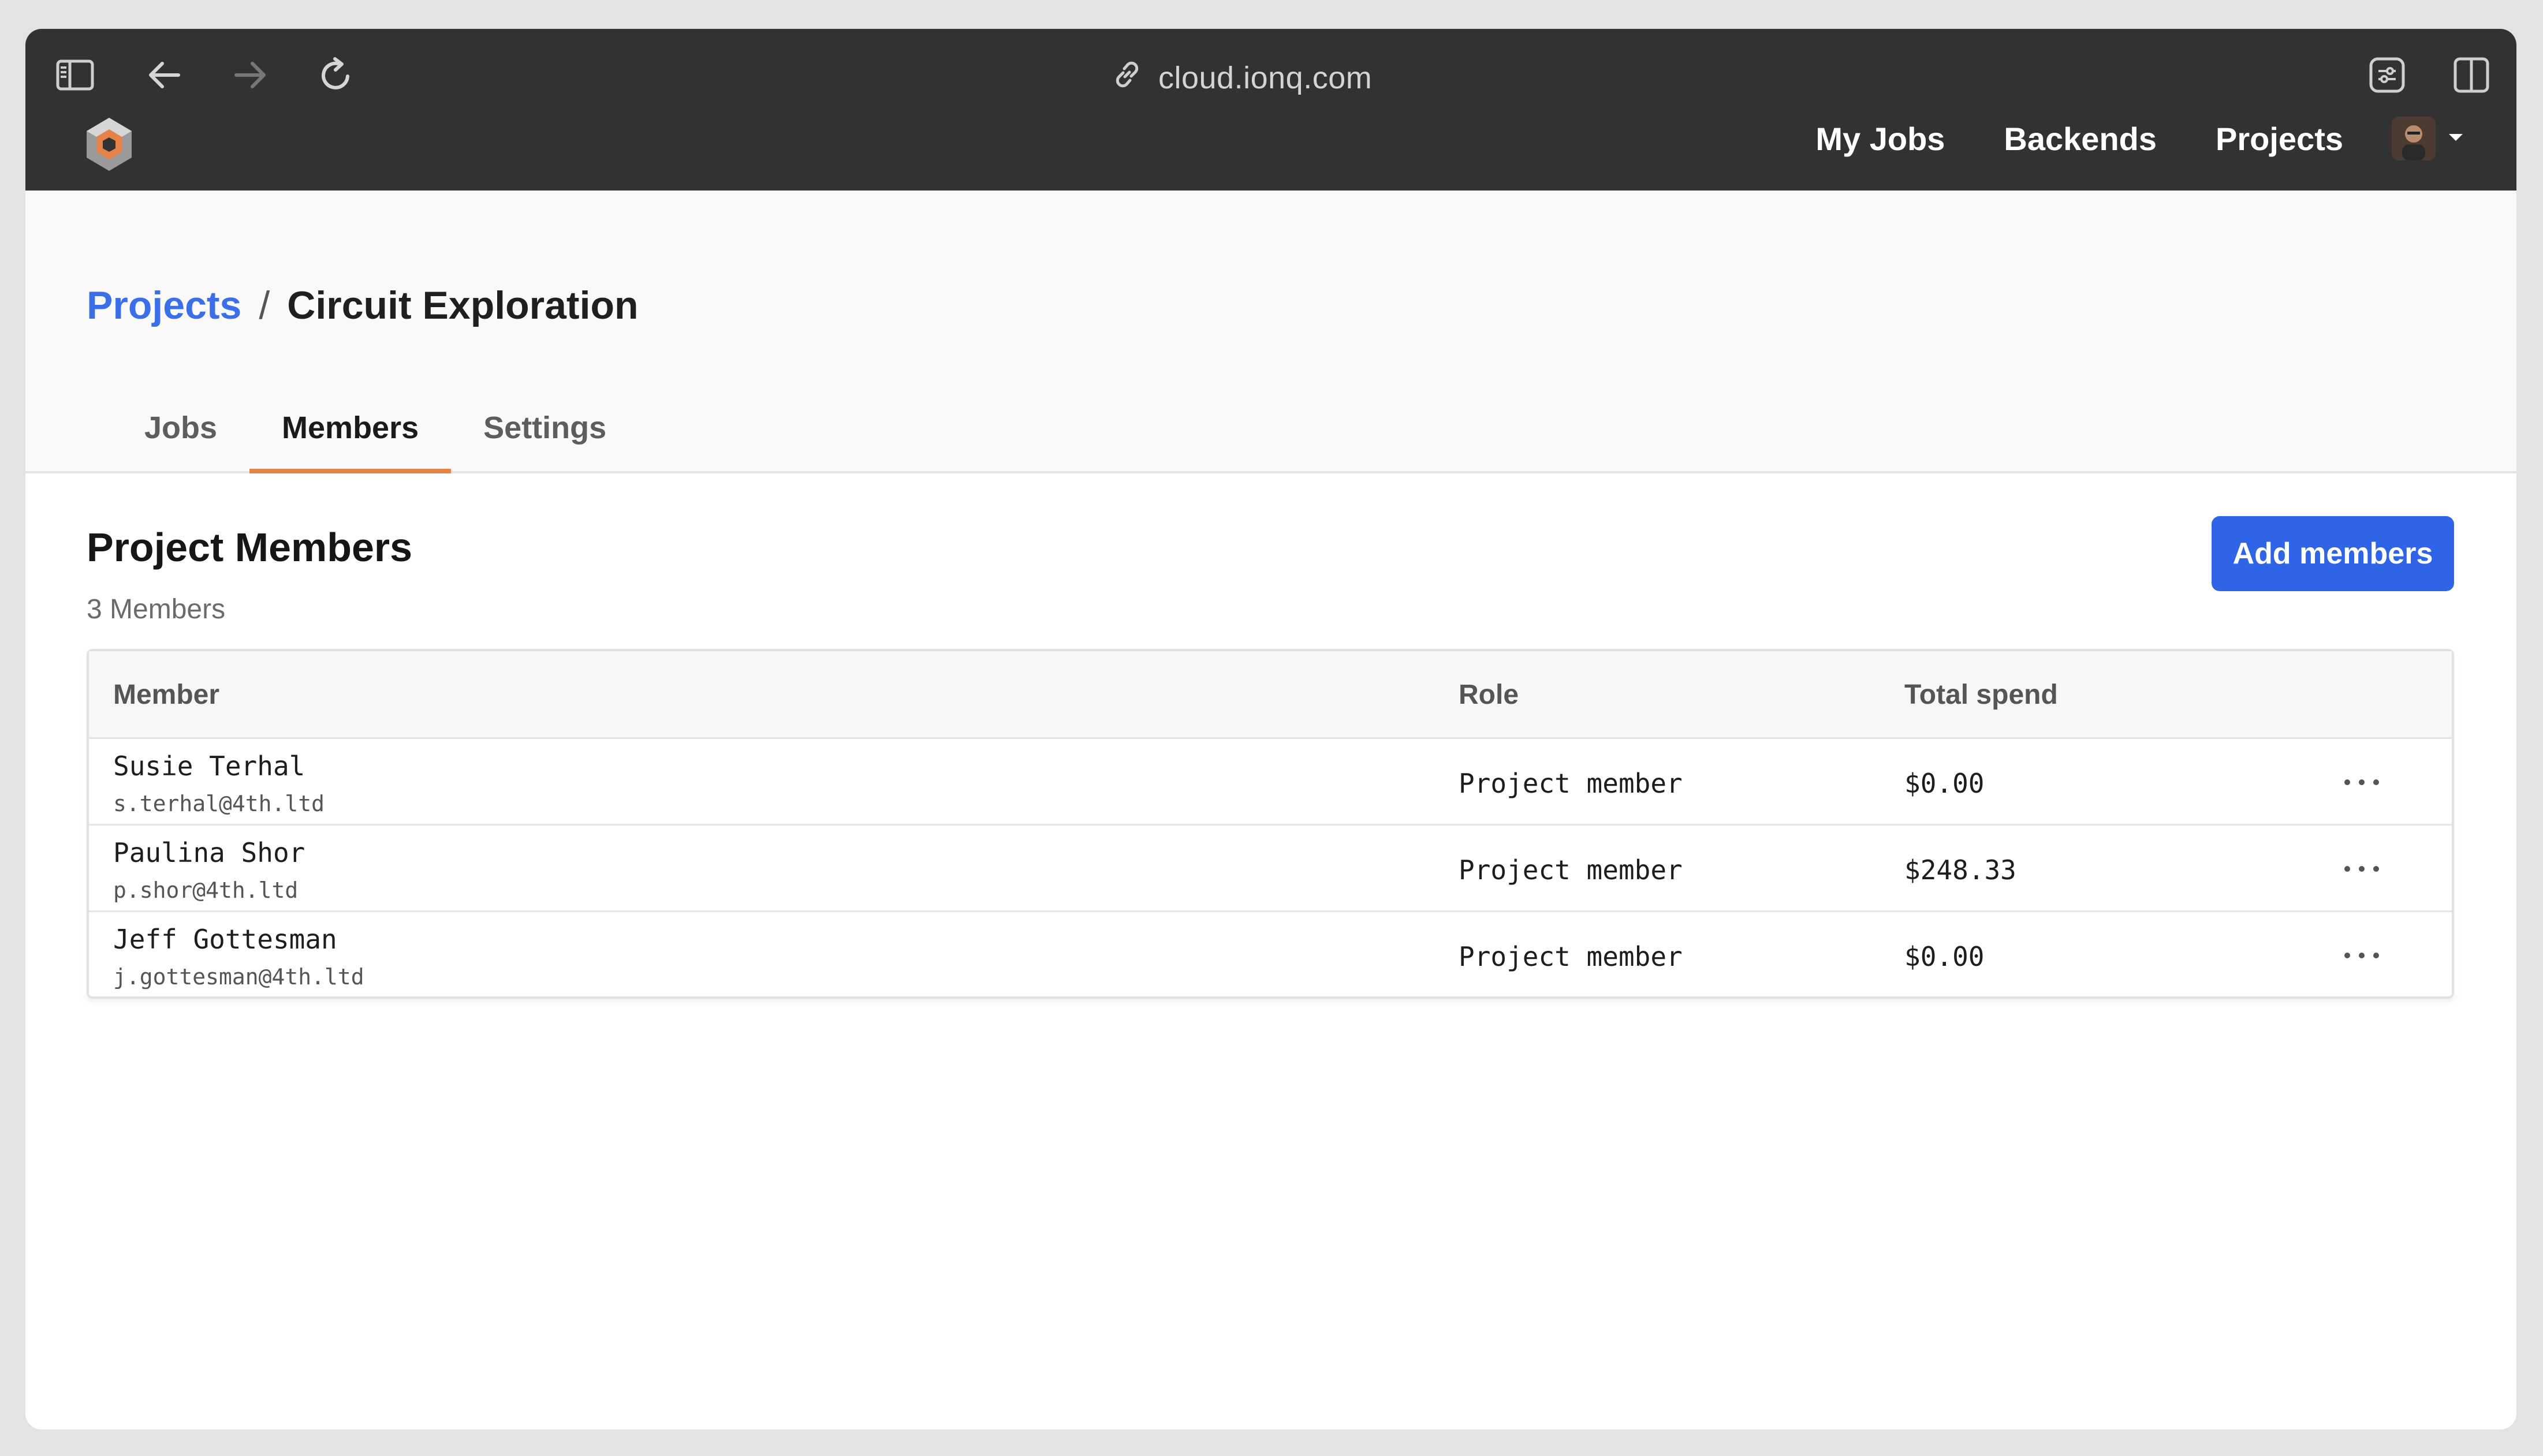  Describe the element at coordinates (2279, 139) in the screenshot. I see `nav-projects: Projects` at that location.